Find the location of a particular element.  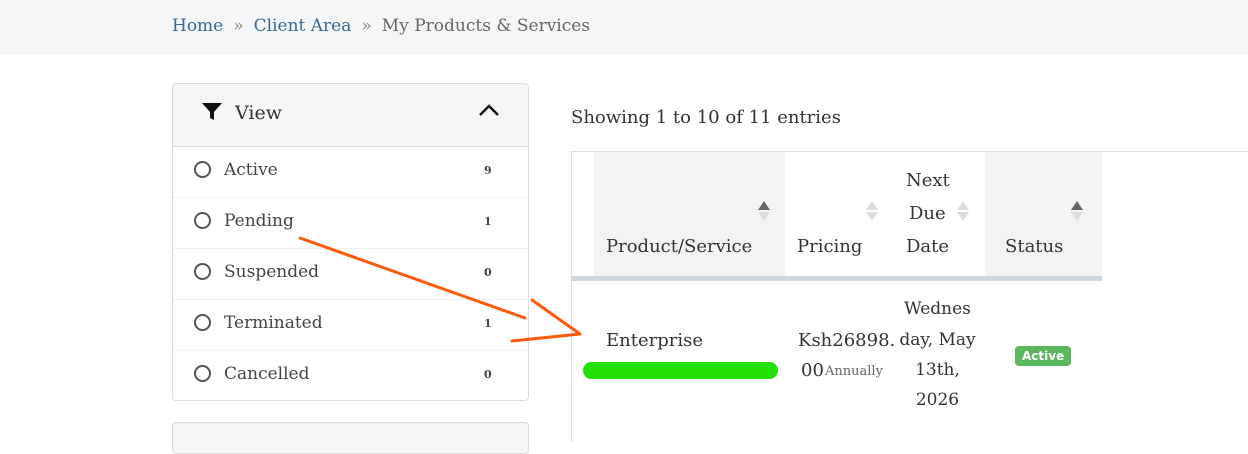

annotation-arrow is located at coordinates (440, 289).